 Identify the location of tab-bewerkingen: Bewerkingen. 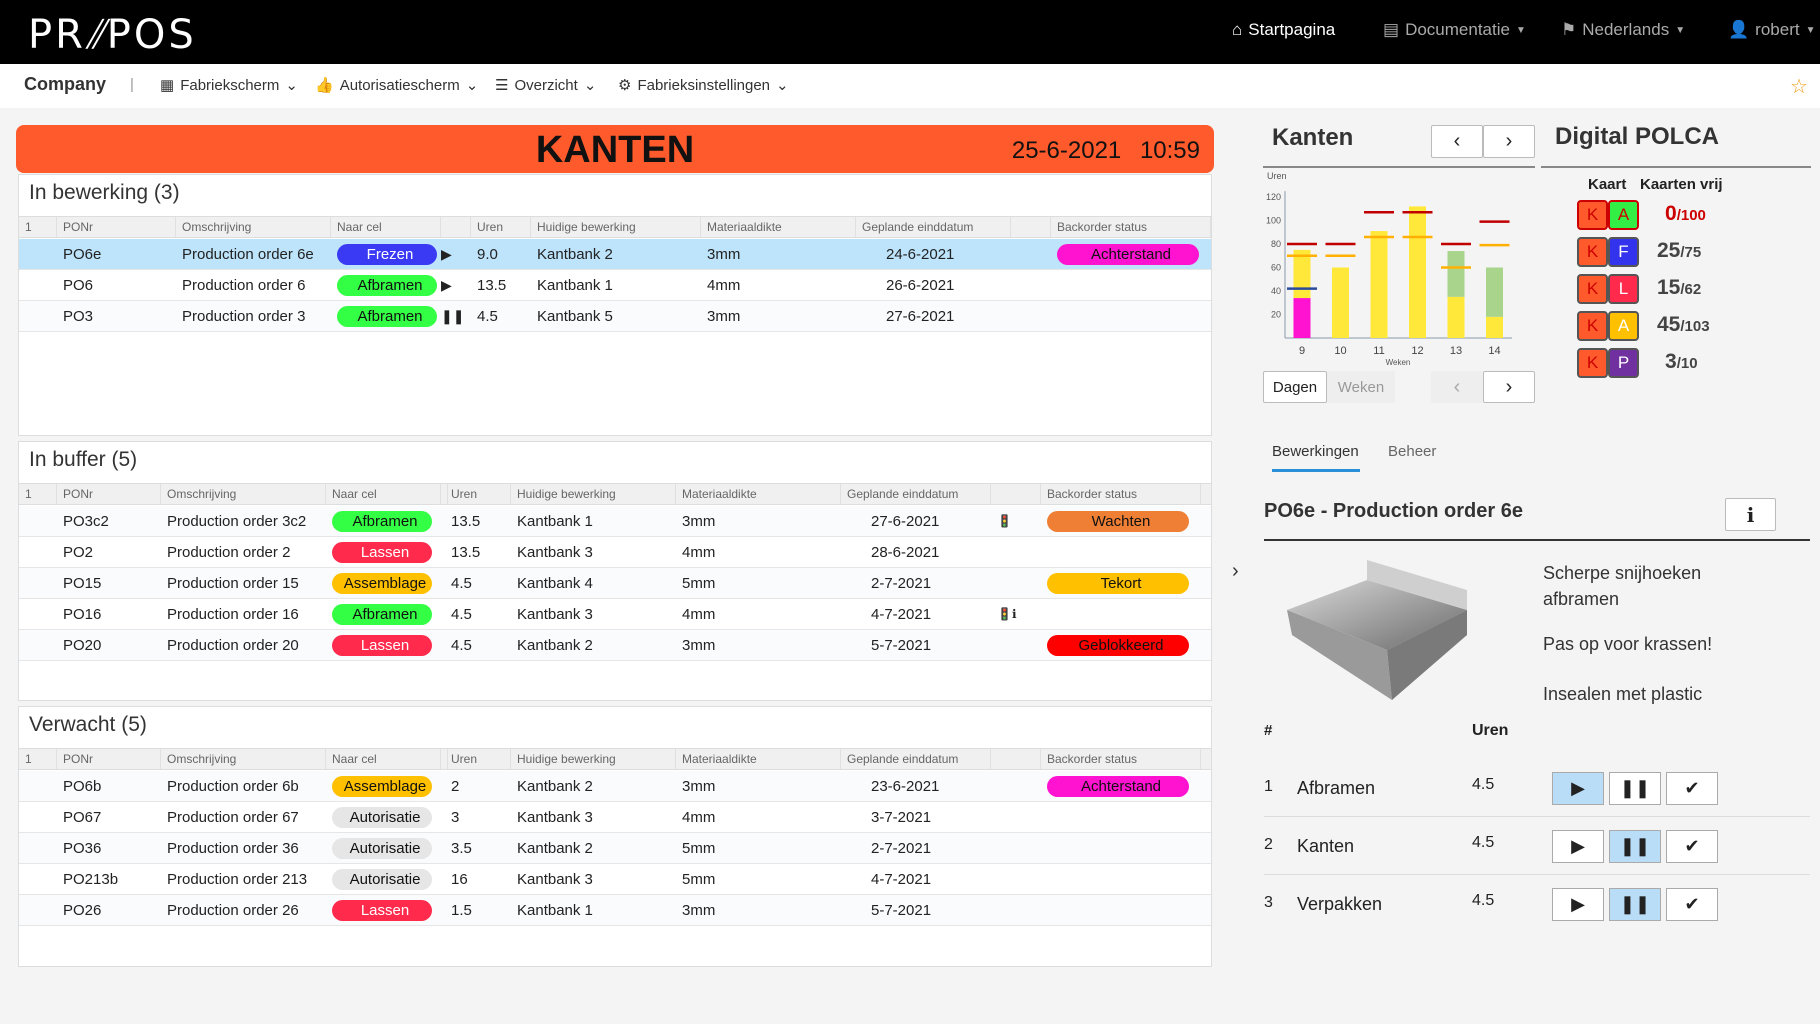
(1315, 451).